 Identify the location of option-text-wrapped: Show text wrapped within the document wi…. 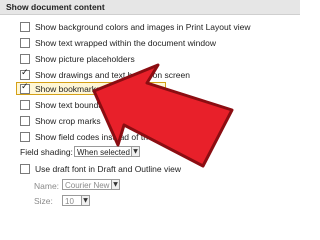
(118, 43).